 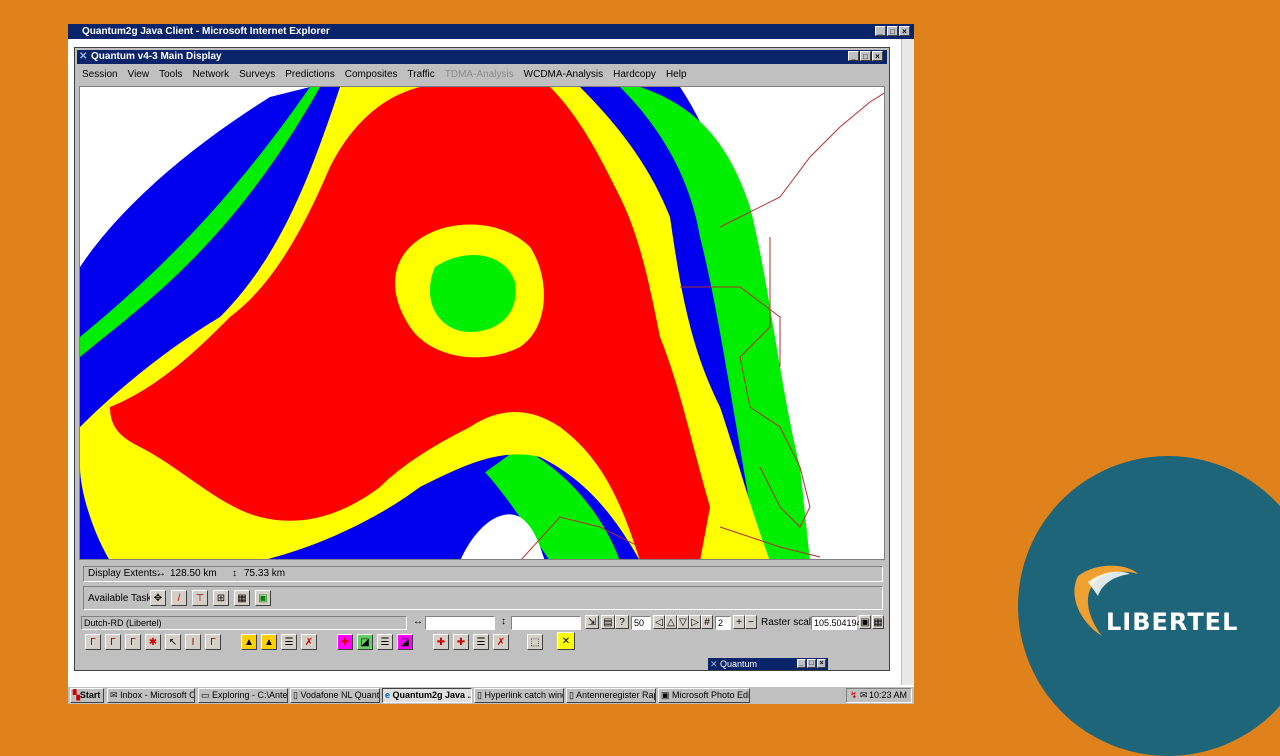 What do you see at coordinates (1106, 600) in the screenshot?
I see `swoosh-icon` at bounding box center [1106, 600].